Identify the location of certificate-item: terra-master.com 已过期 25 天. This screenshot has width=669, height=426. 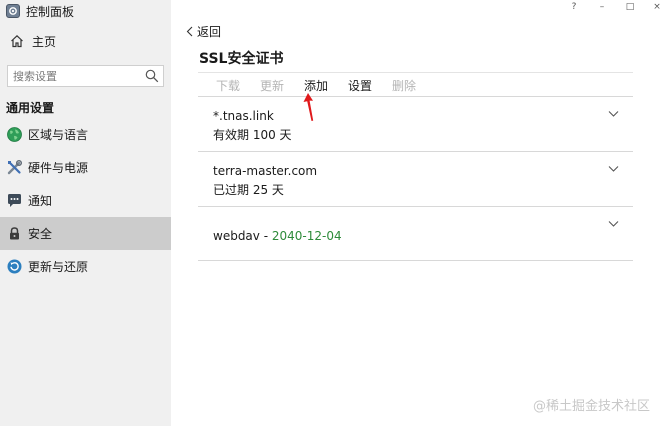
(415, 179).